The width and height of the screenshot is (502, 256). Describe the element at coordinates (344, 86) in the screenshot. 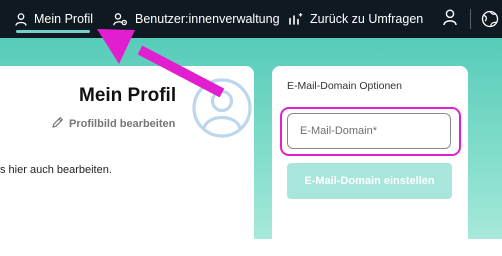

I see `email-domain-card-title: E-Mail-Domain Optionen` at that location.